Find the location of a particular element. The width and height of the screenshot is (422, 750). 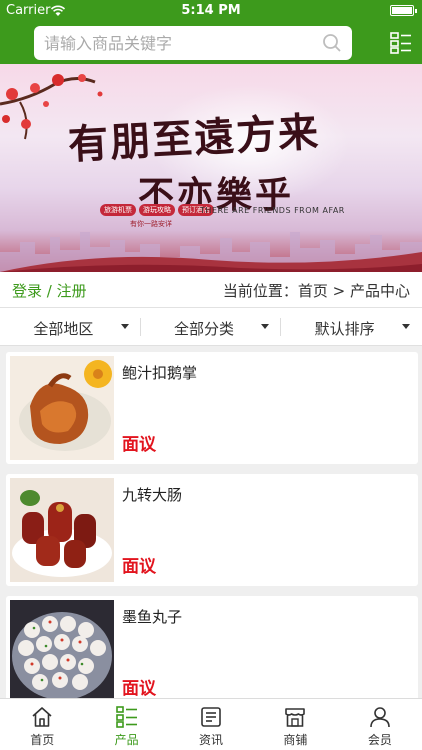

tab-label: 产品 is located at coordinates (126, 740).